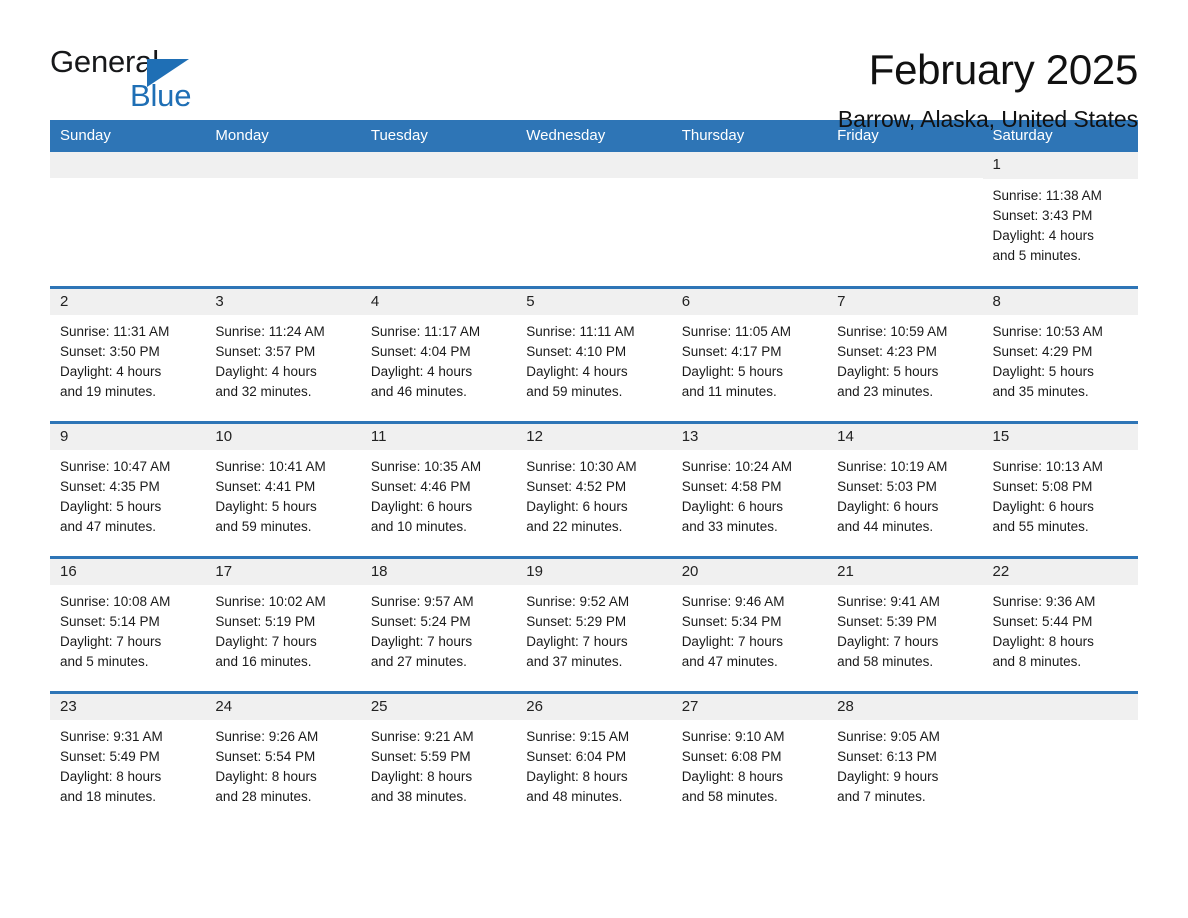 This screenshot has width=1188, height=918. I want to click on sunset-text: Sunset: 5:39 PM, so click(887, 622).